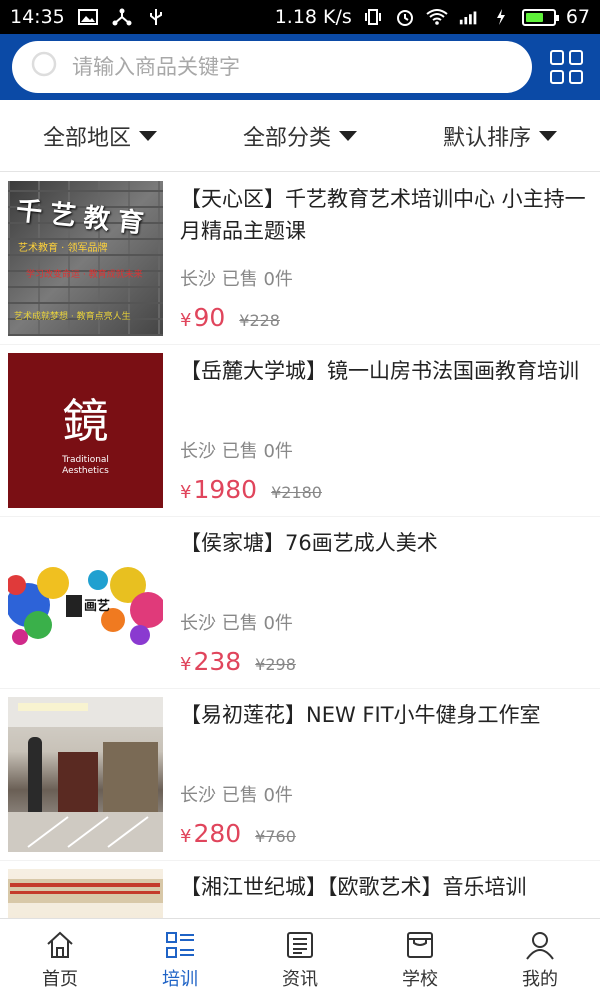  What do you see at coordinates (383, 215) in the screenshot?
I see `item-title: 【天心区】千艺教育艺术培训中心 小主持一月精品主题课` at bounding box center [383, 215].